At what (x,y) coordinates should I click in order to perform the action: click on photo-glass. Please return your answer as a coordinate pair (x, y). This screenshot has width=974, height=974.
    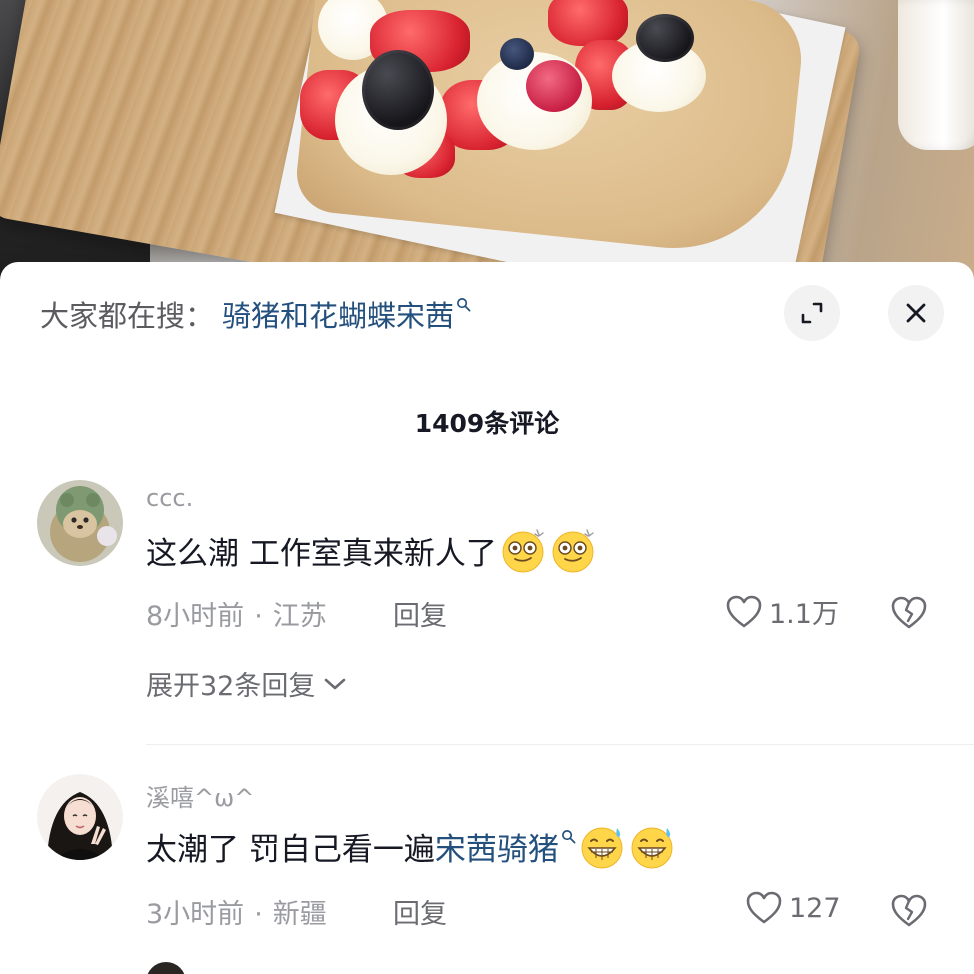
    Looking at the image, I should click on (936, 75).